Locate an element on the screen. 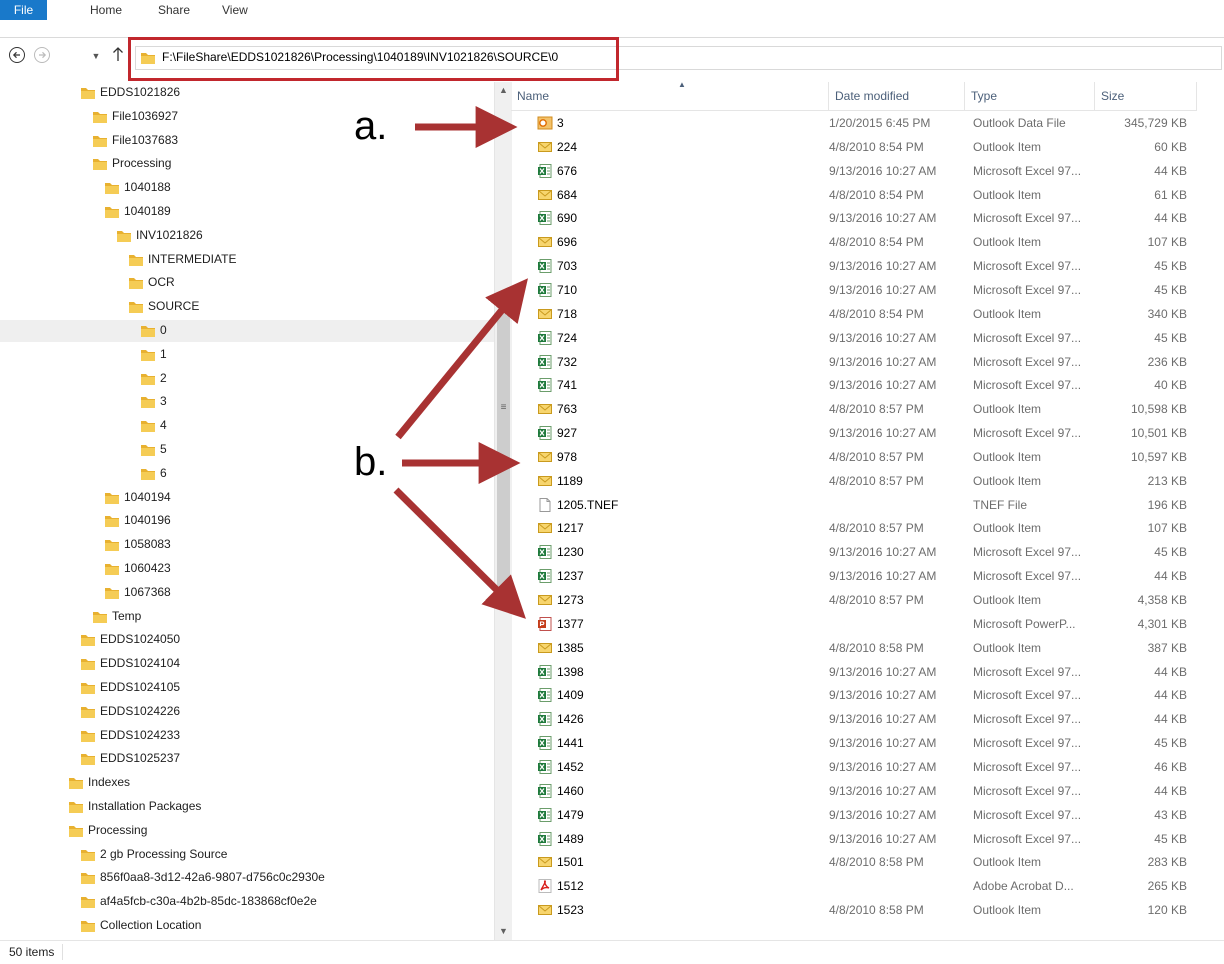  arrow-b-down is located at coordinates (459, 553).